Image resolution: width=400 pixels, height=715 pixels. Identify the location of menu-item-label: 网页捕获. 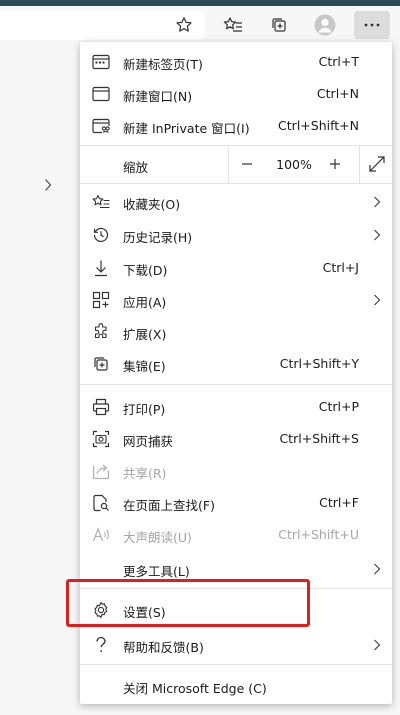
(148, 441).